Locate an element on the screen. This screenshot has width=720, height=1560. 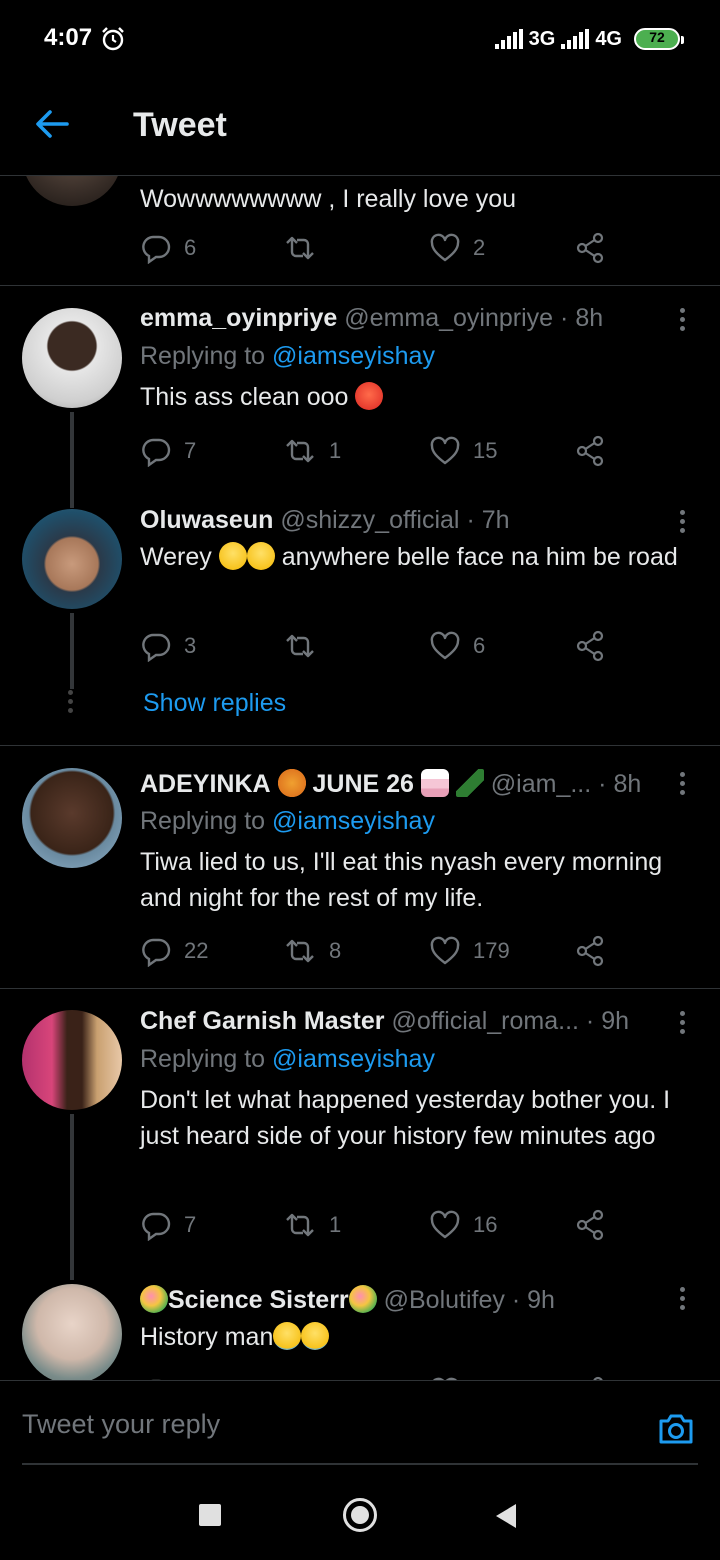
like-button is located at coordinates (445, 1376).